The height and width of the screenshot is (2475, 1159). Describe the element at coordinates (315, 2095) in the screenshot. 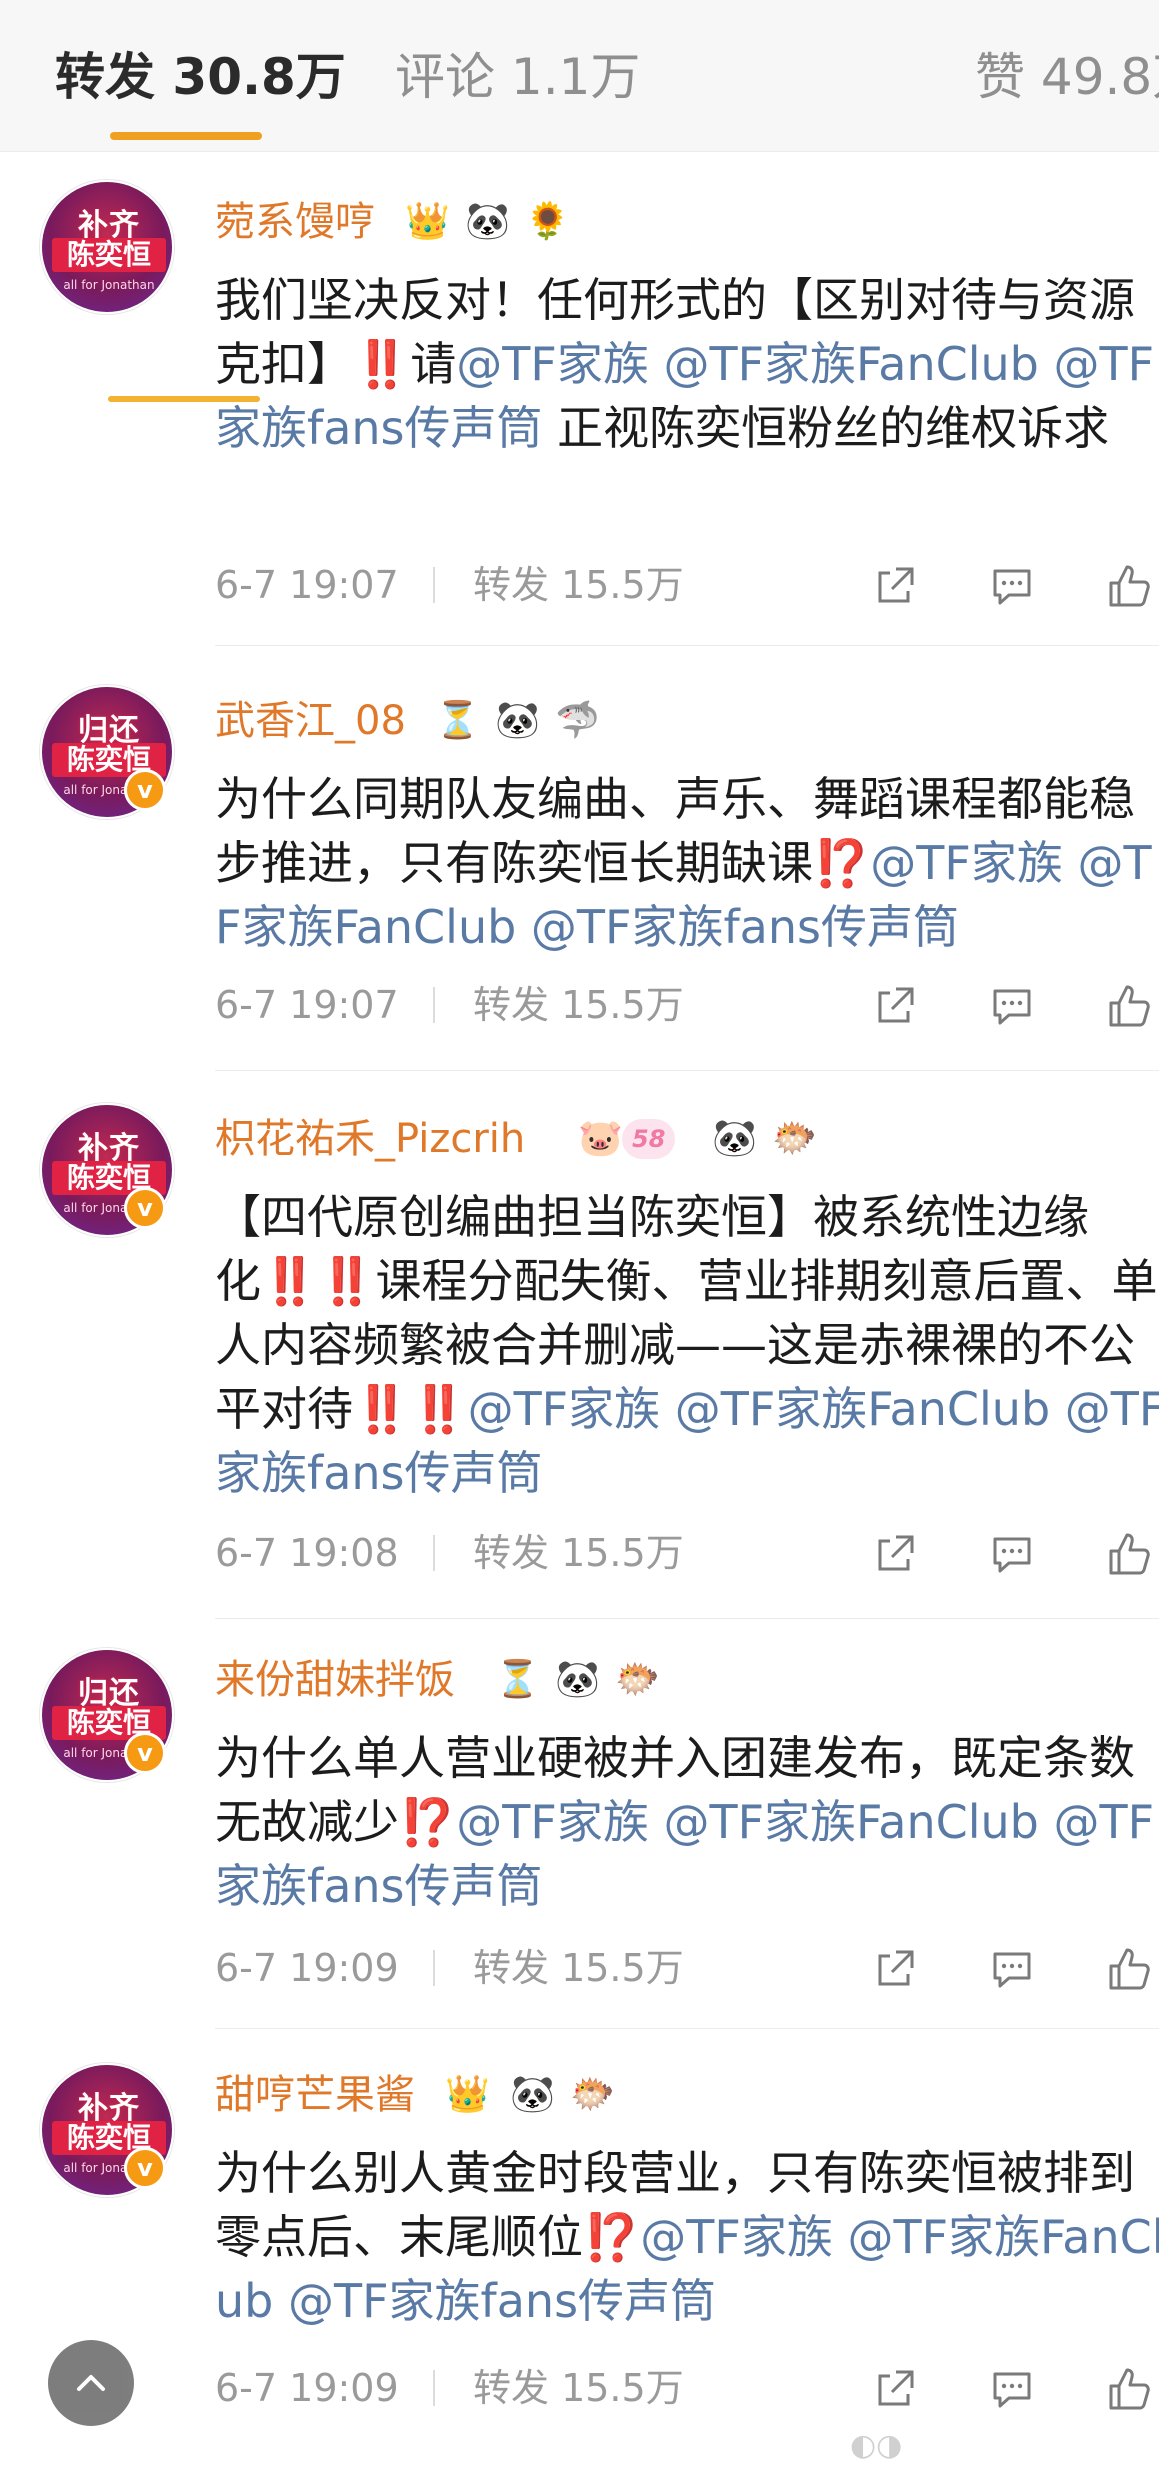

I see `username: 甜哼芒果酱` at that location.